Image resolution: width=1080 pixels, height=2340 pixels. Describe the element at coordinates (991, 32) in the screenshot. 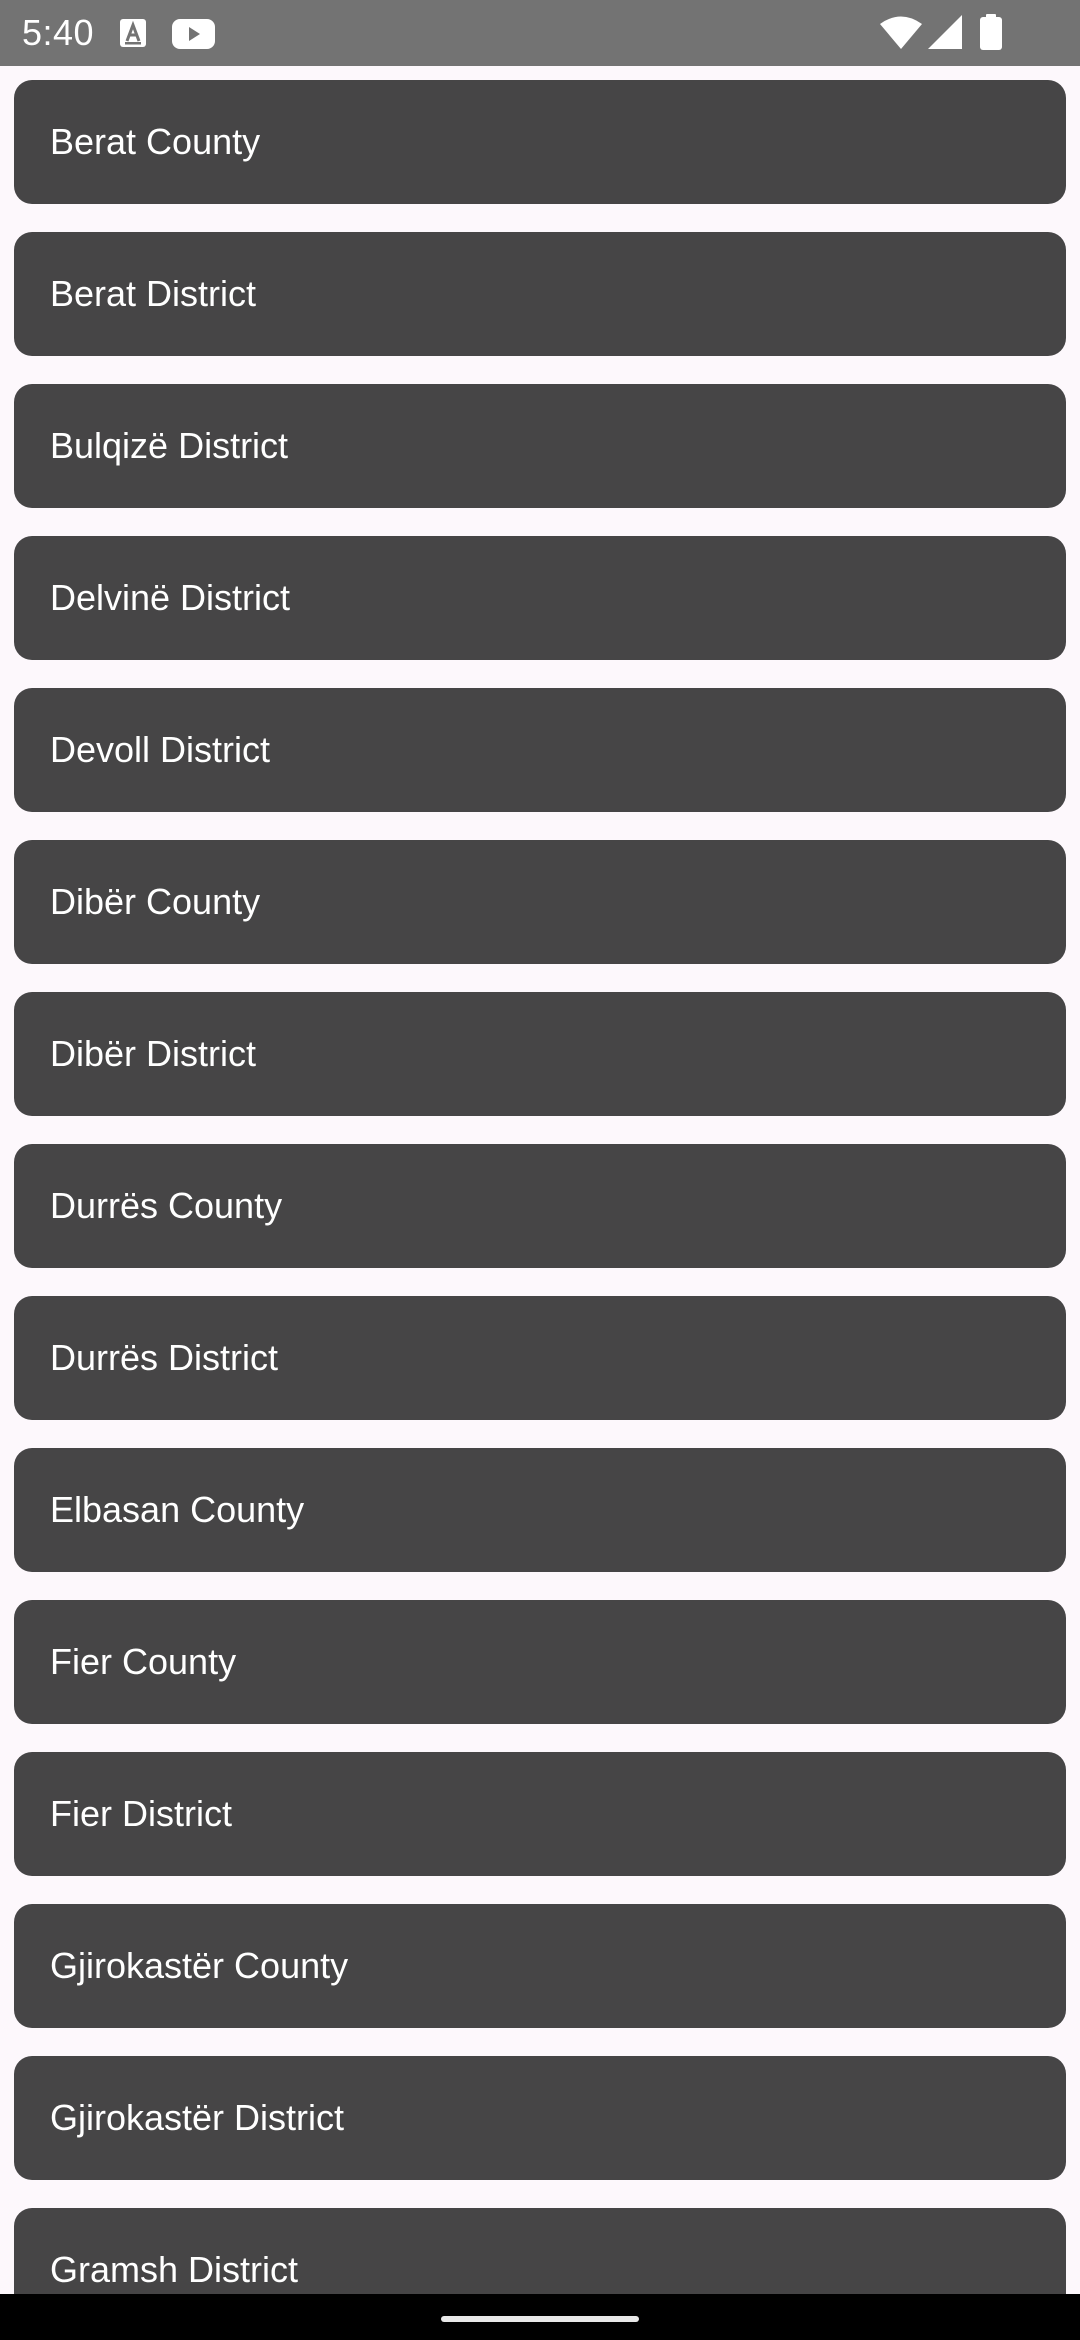

I see `battery-icon` at that location.